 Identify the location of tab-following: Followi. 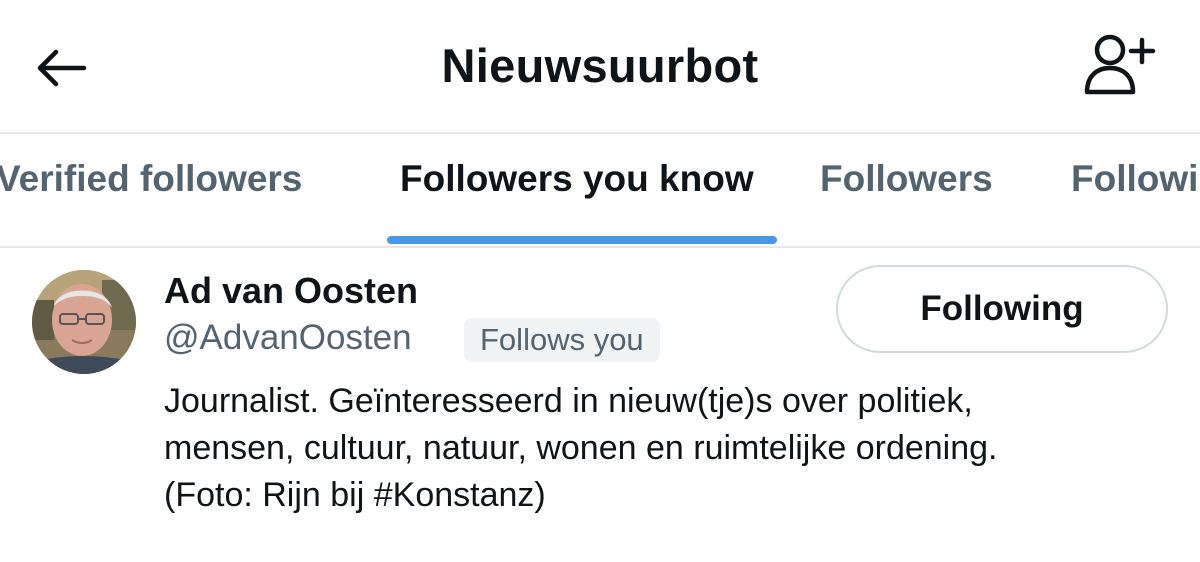
(1134, 179).